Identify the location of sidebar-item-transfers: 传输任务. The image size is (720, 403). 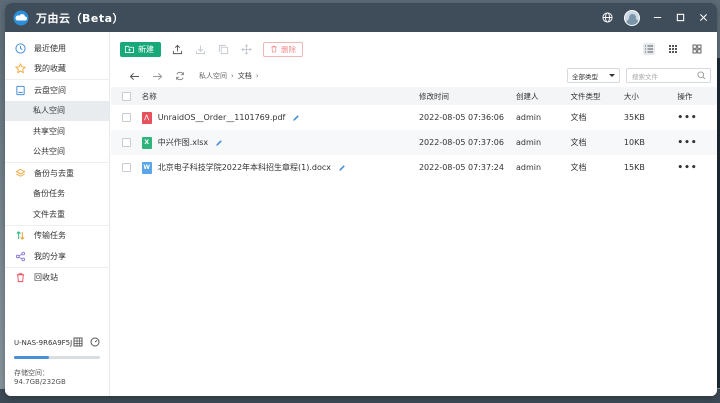
(57, 236).